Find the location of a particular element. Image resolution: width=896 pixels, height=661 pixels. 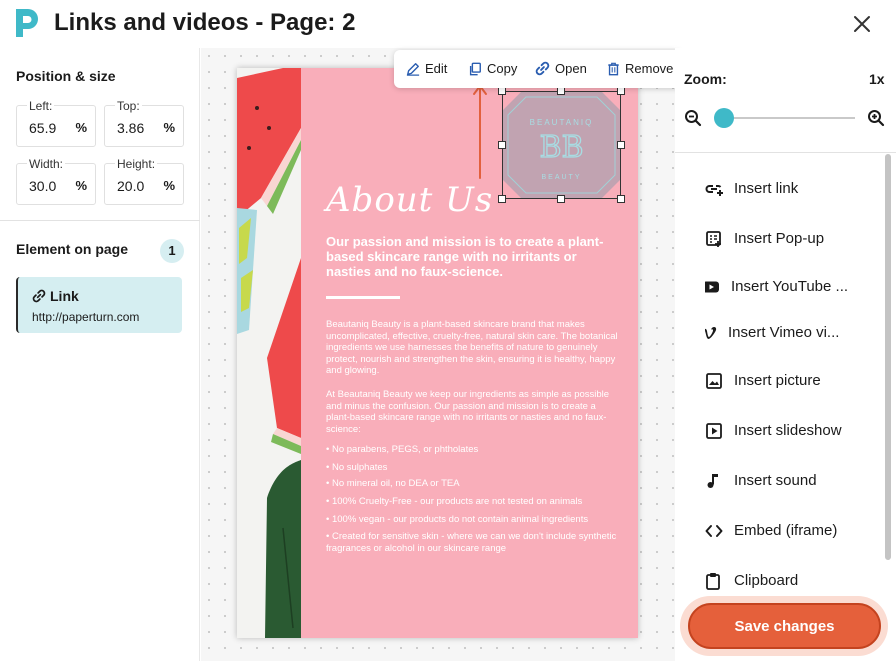

top-unit: % is located at coordinates (169, 127).